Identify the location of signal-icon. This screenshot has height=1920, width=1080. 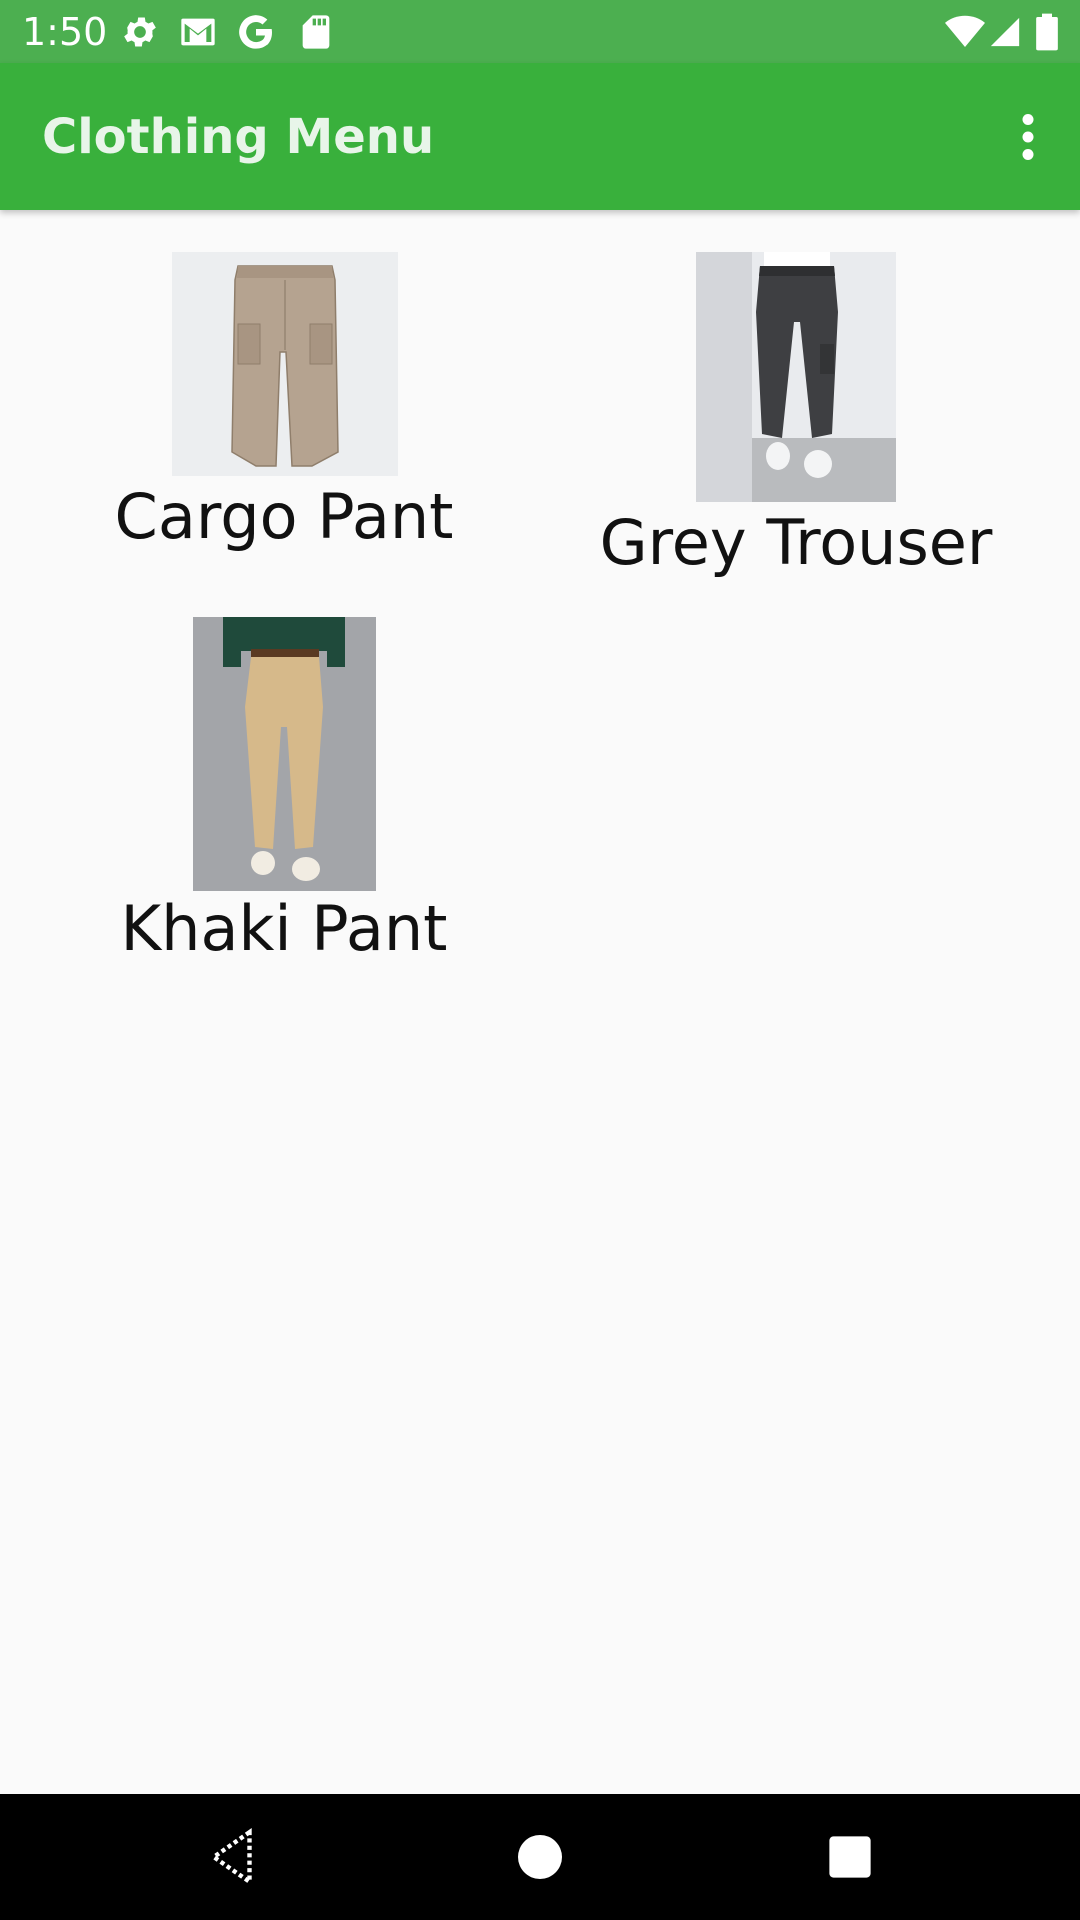
(1005, 32).